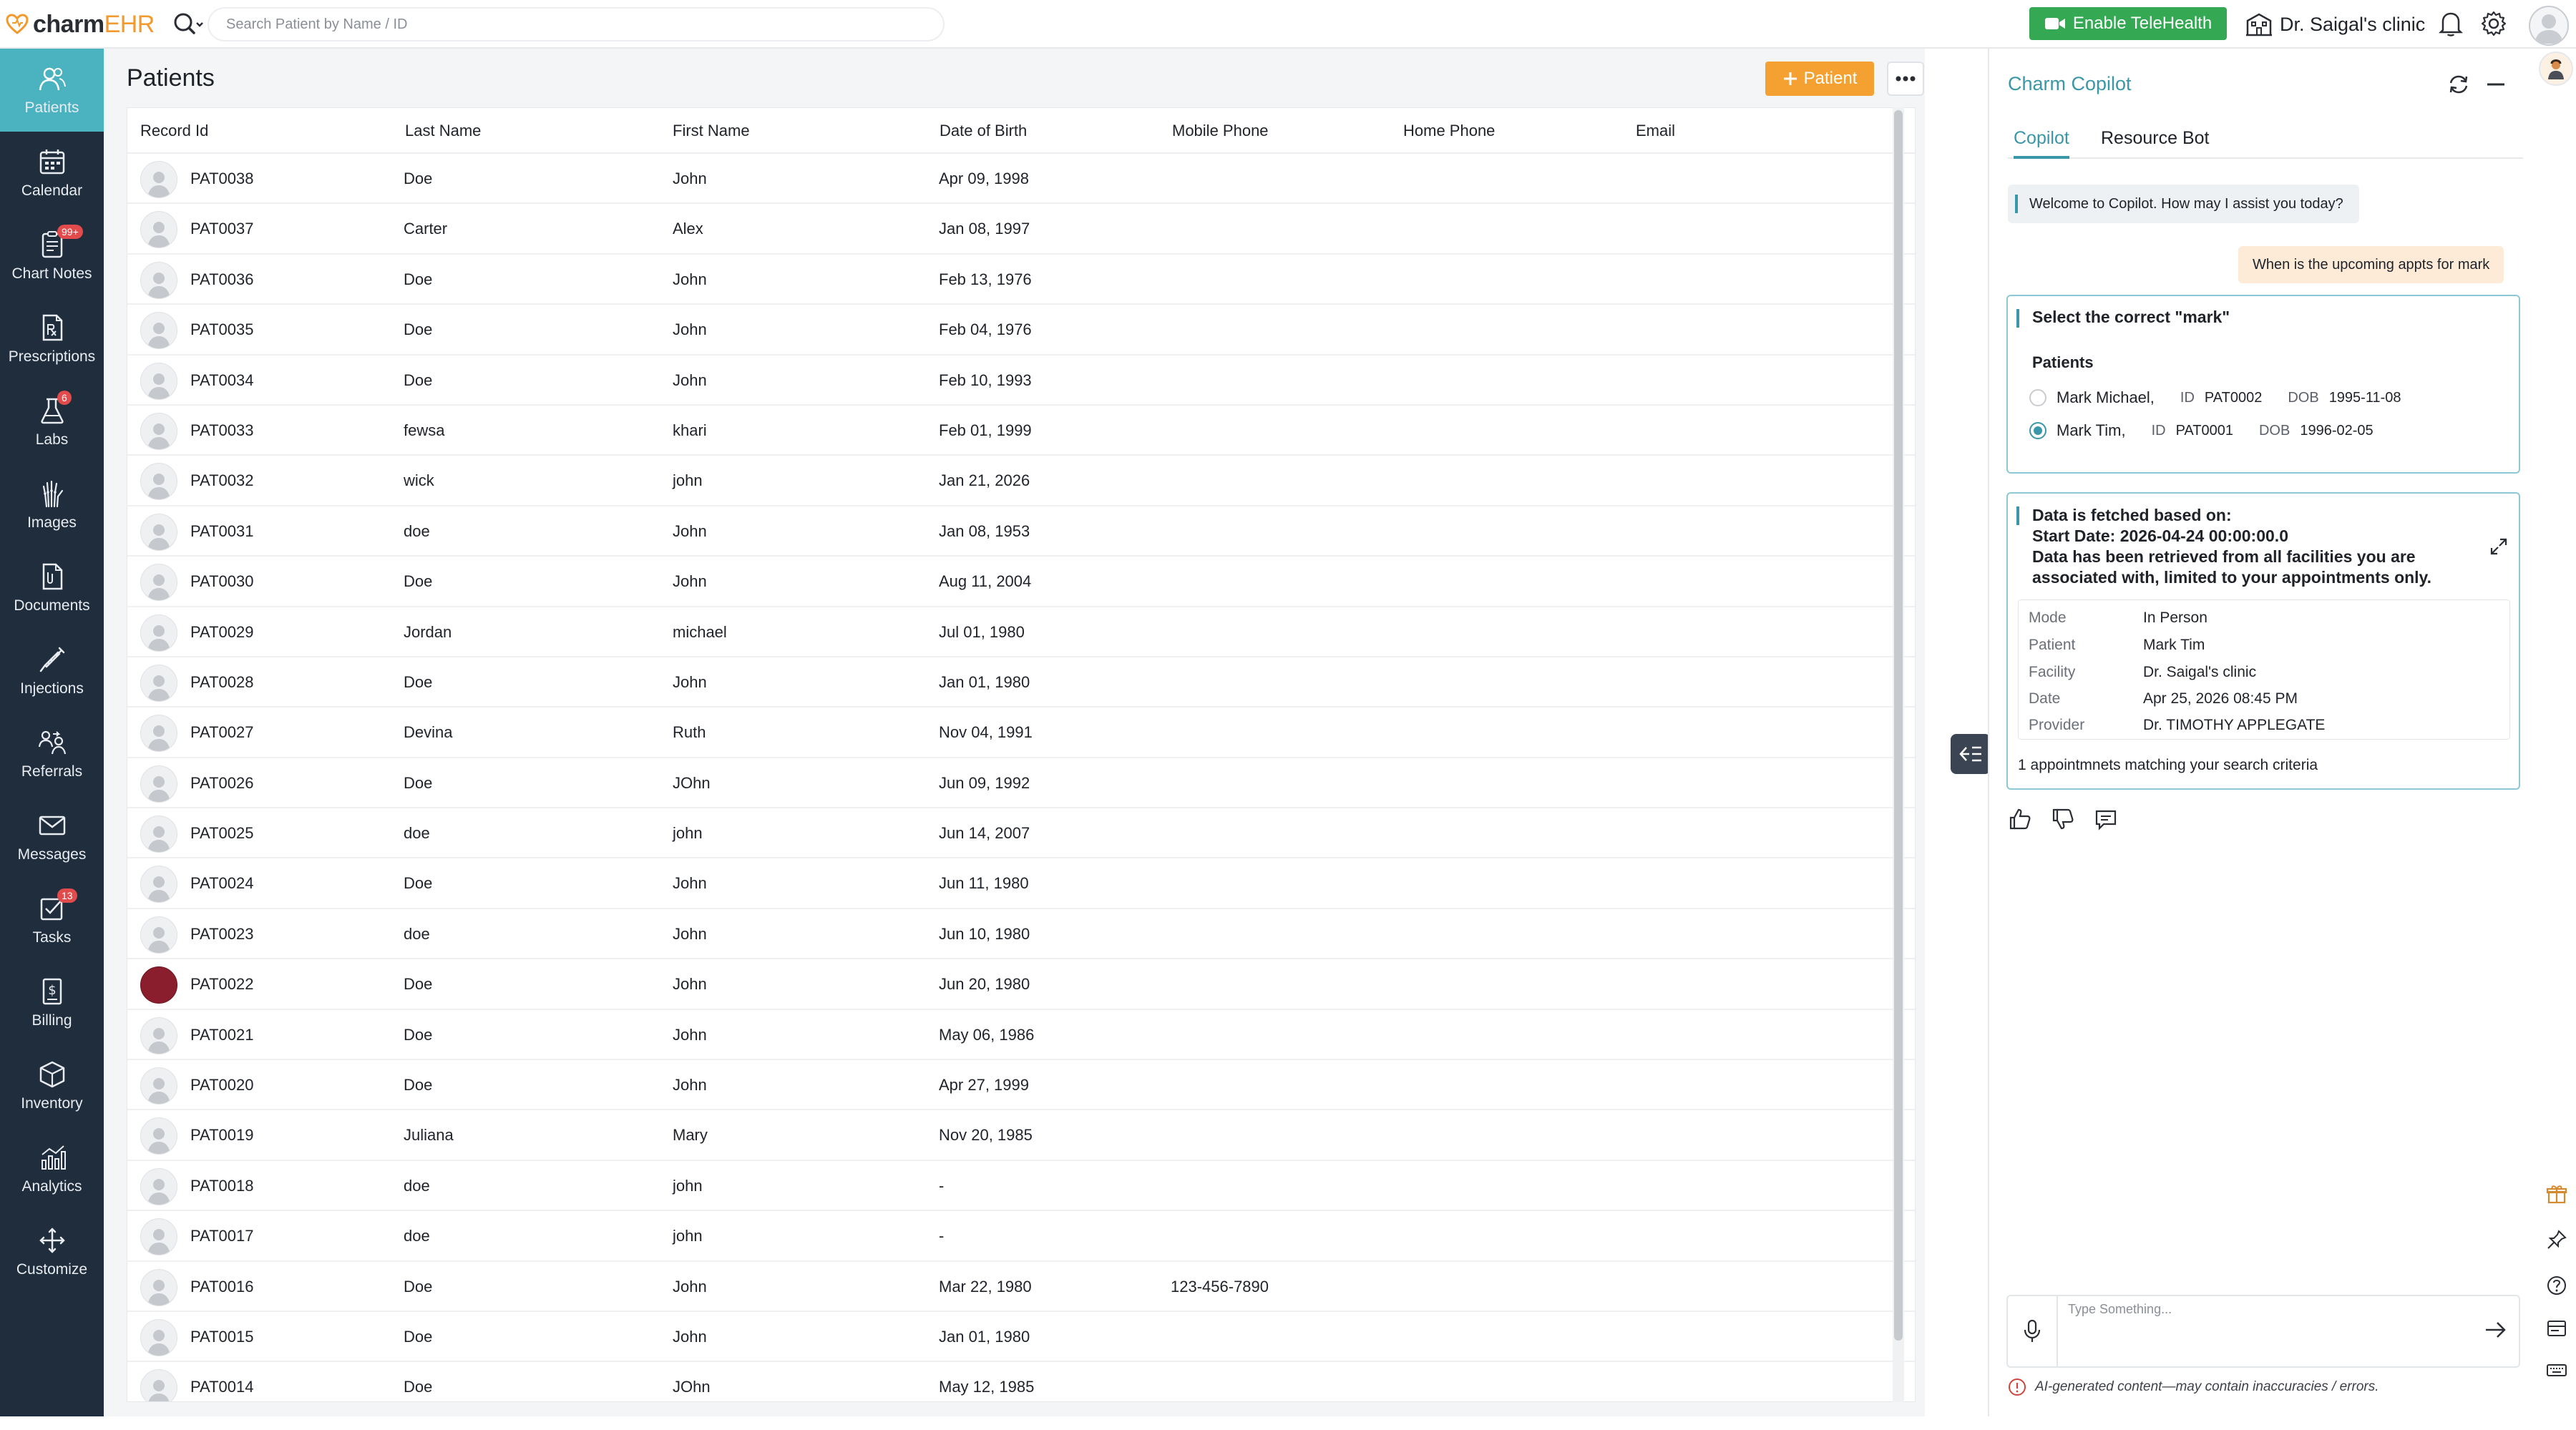  What do you see at coordinates (1021, 682) in the screenshot?
I see `table-row: PAT0028 Doe John Jan 01, 1980` at bounding box center [1021, 682].